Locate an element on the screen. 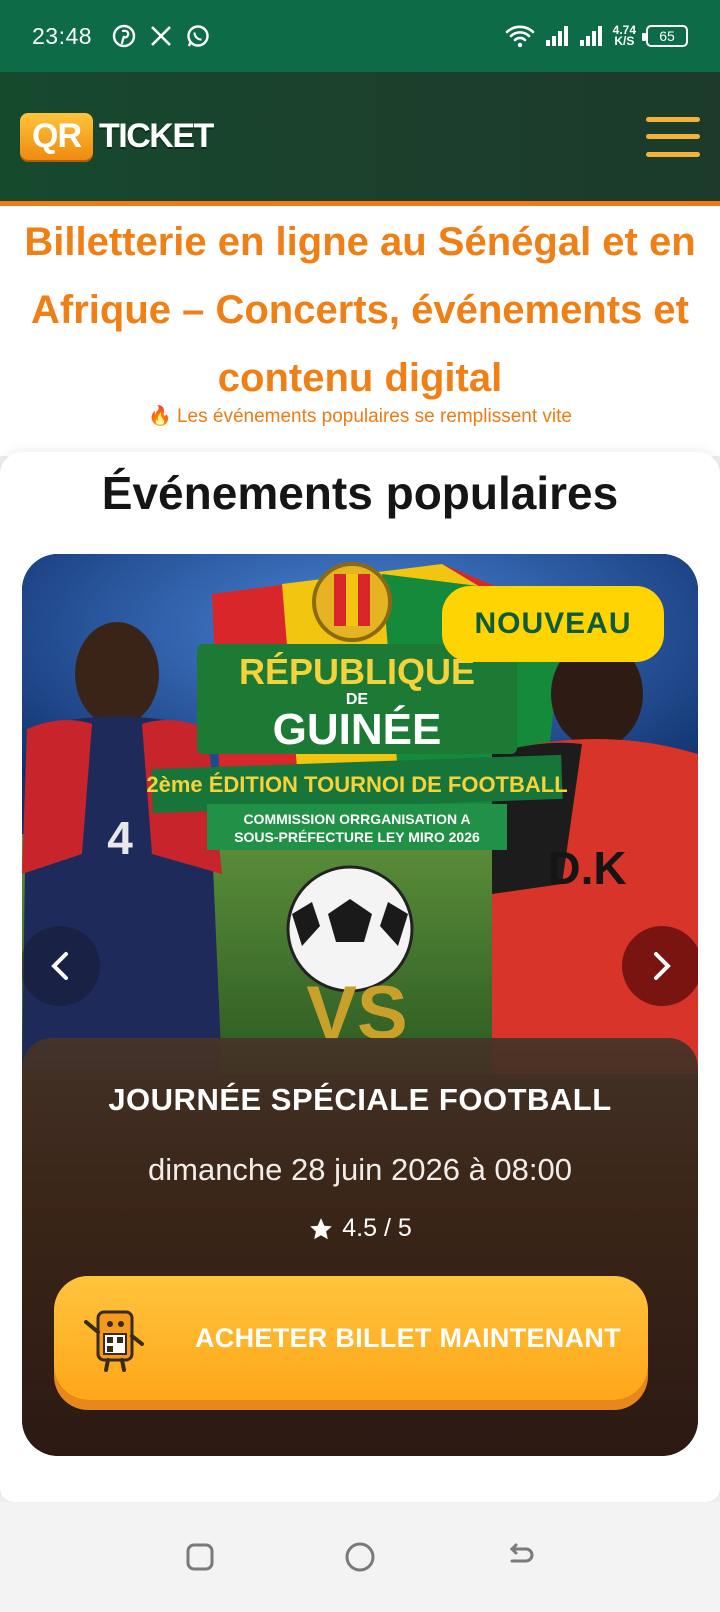  home-circle-icon is located at coordinates (360, 1557).